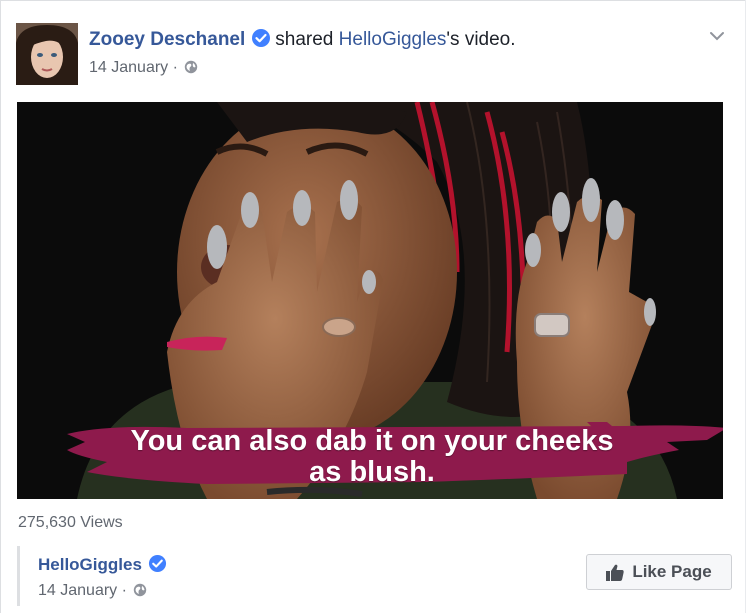 The width and height of the screenshot is (746, 613). I want to click on author-avatar, so click(47, 54).